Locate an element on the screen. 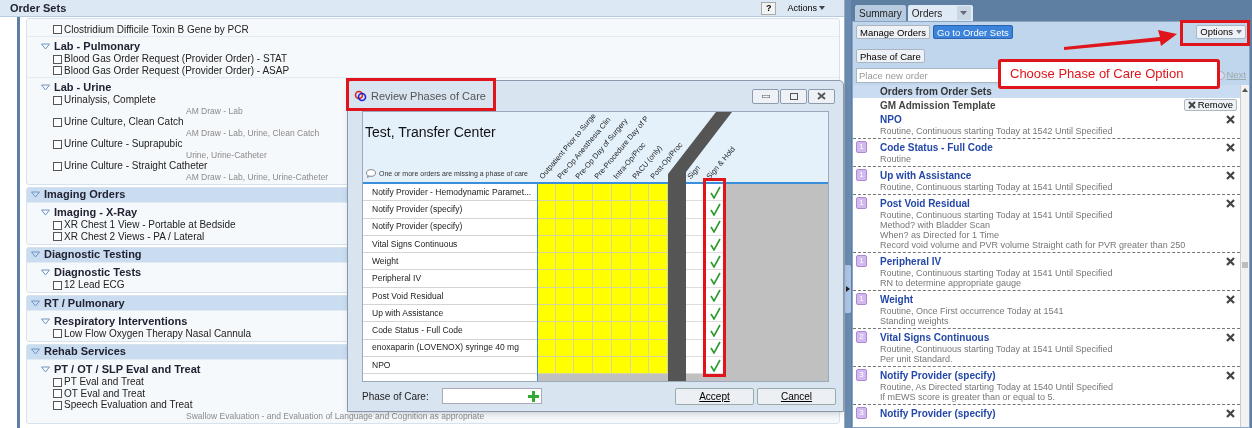 The width and height of the screenshot is (1252, 428). accept-button: Accept is located at coordinates (714, 396).